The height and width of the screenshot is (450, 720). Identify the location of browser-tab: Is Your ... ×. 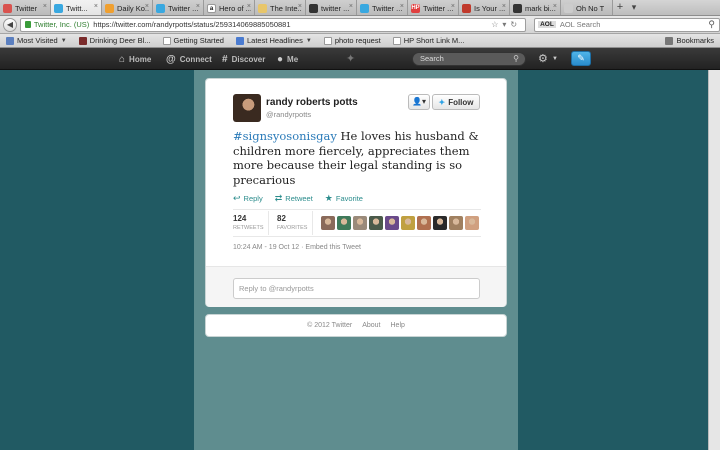
(484, 7).